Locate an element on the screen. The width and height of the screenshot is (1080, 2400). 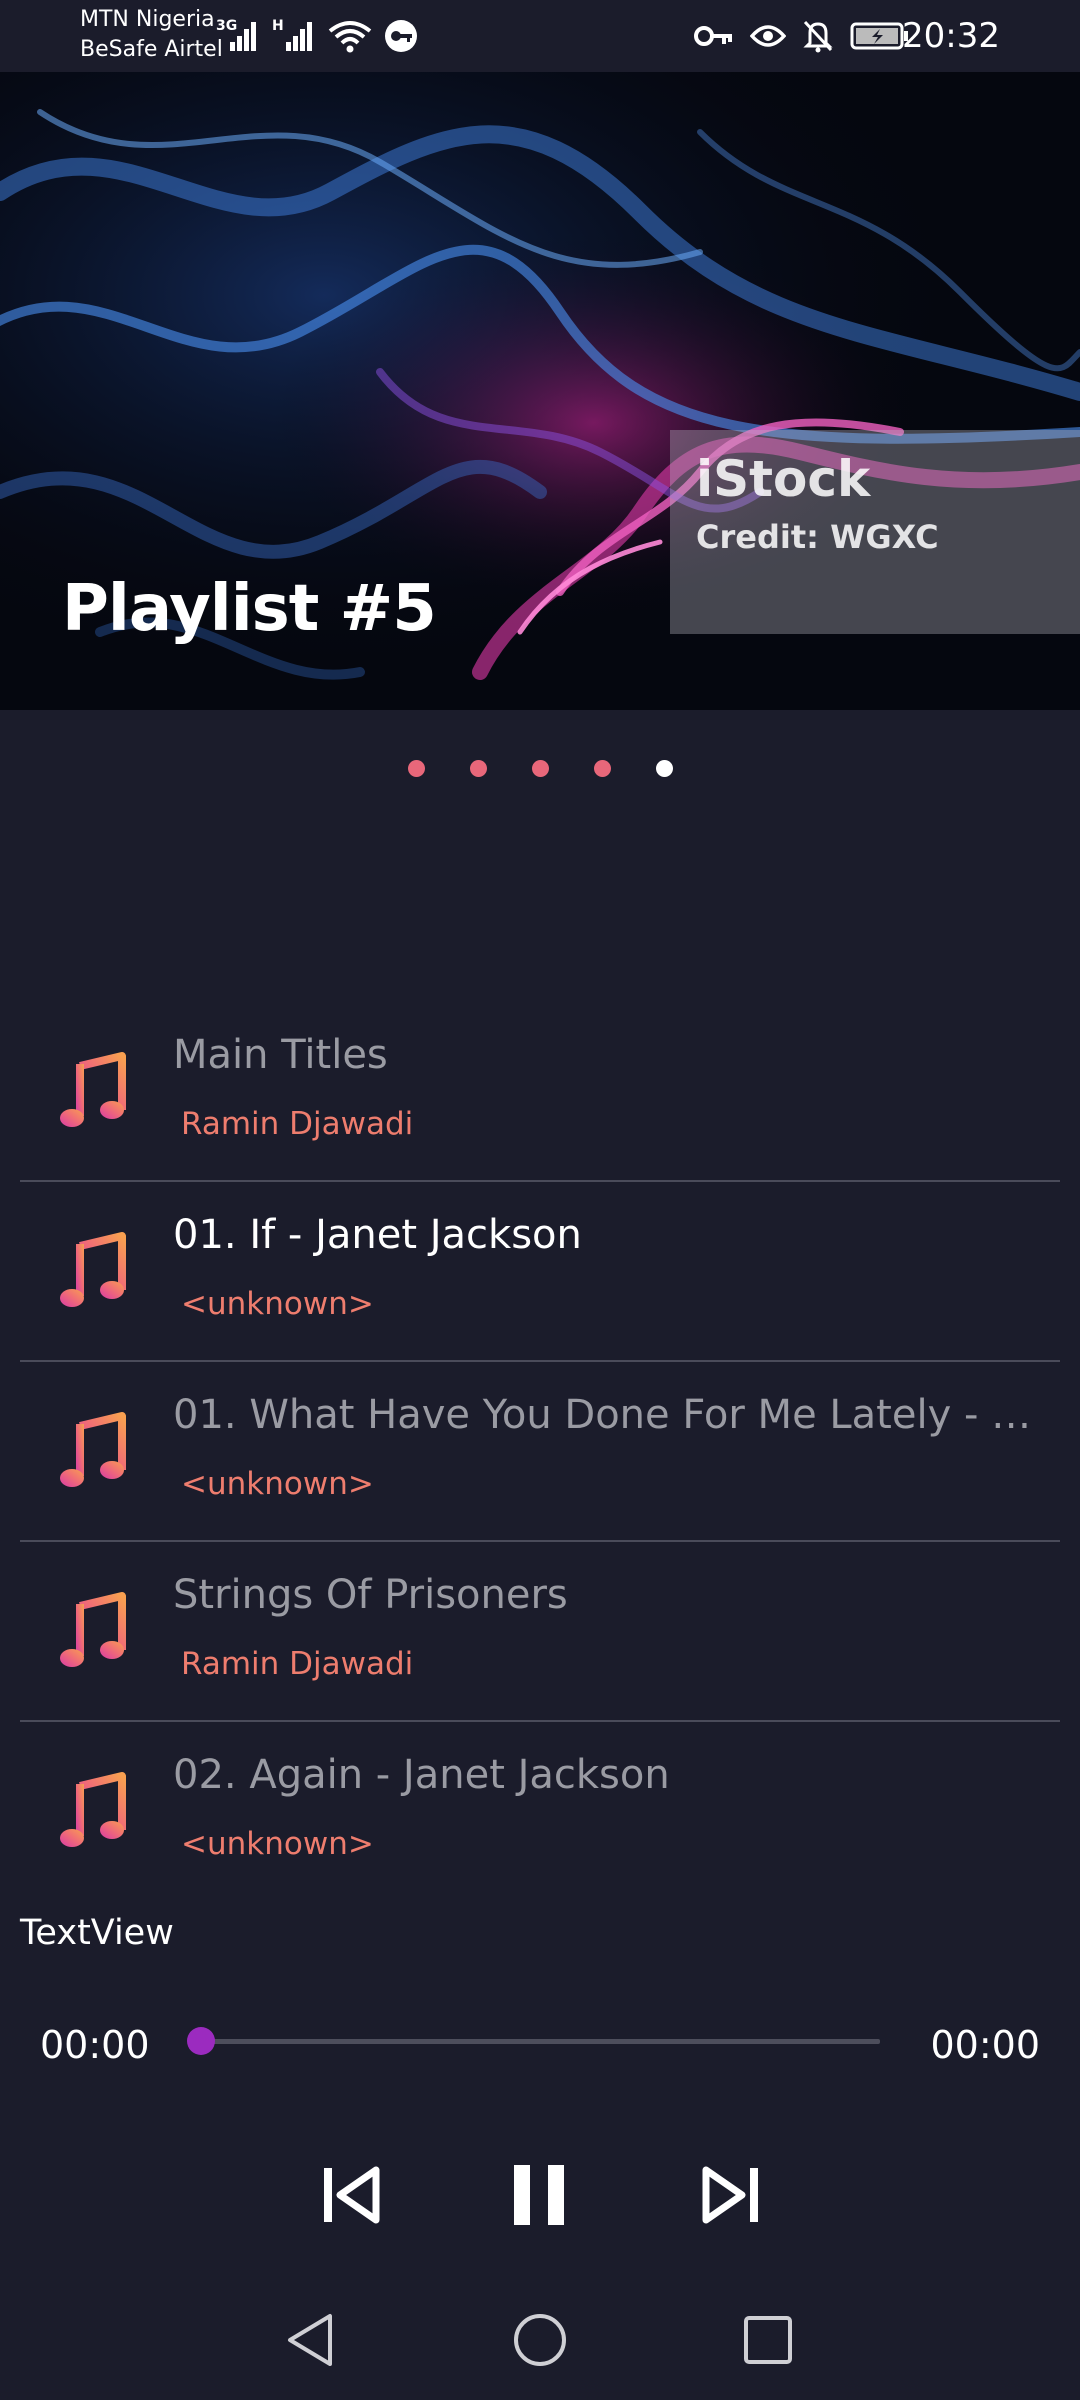
skip-previous-icon is located at coordinates (352, 2195).